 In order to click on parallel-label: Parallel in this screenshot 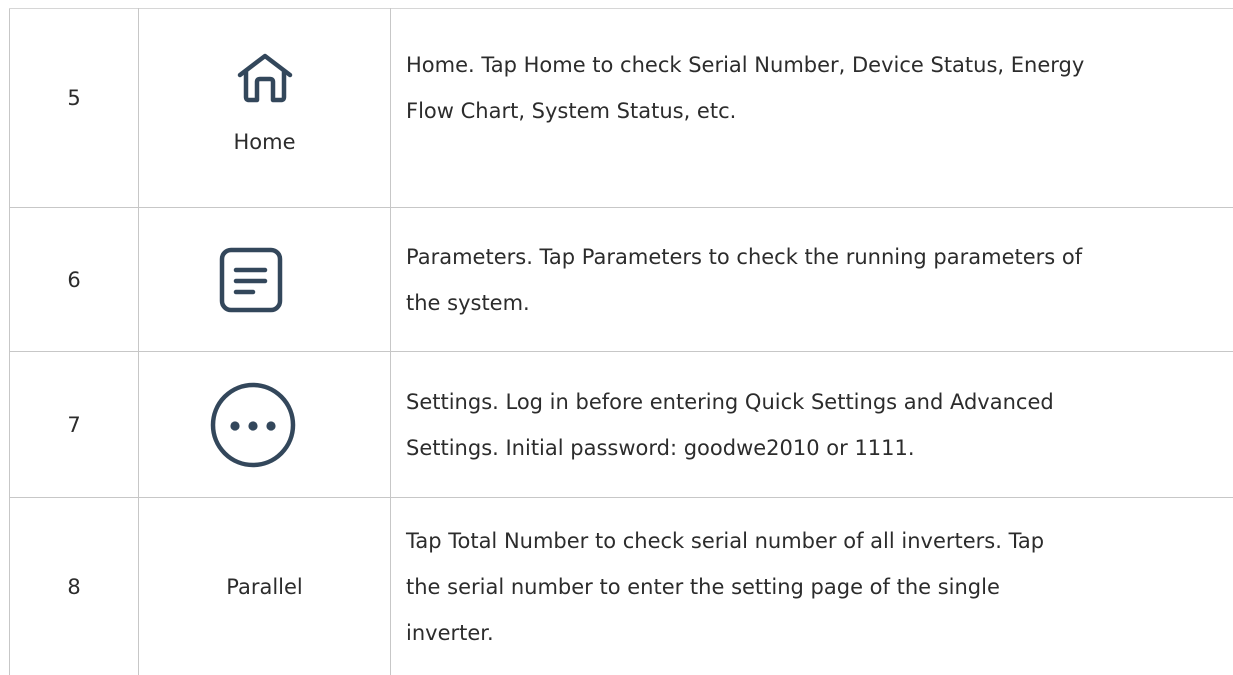, I will do `click(264, 587)`.